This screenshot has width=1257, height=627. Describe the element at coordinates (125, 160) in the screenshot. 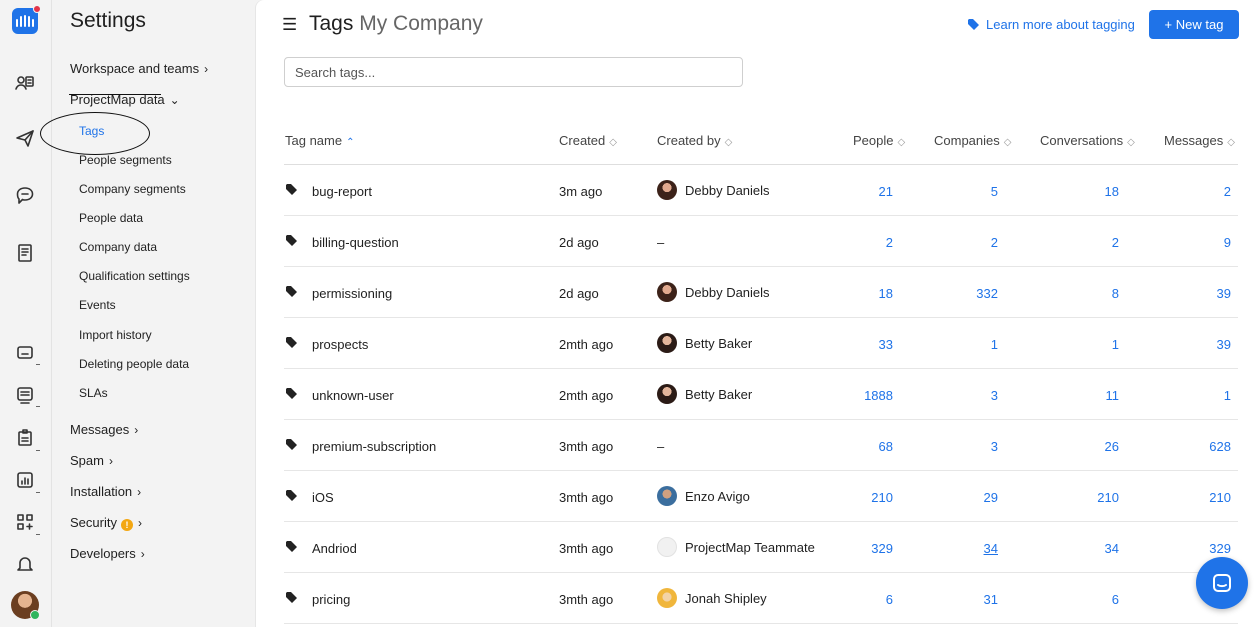

I see `sidebar-sub-people-segments: People segments` at that location.